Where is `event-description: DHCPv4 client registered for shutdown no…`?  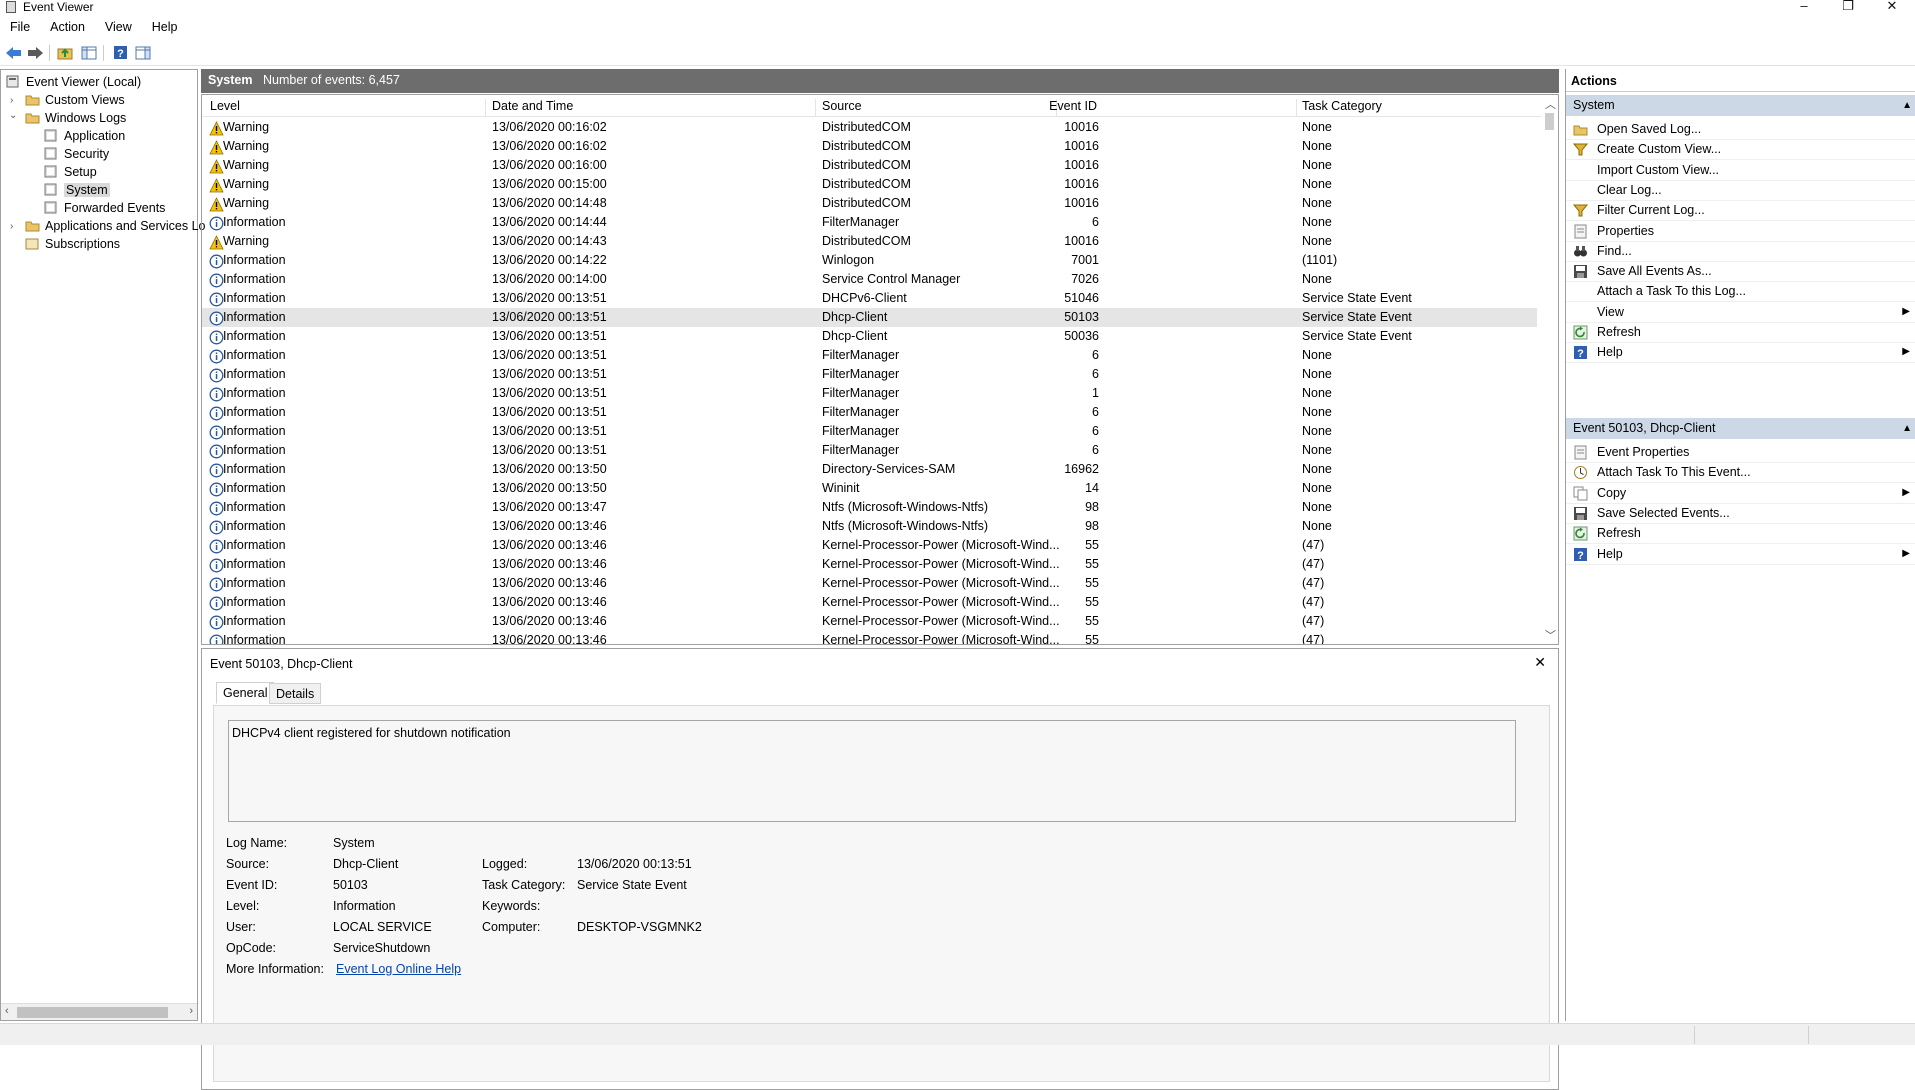
event-description: DHCPv4 client registered for shutdown no… is located at coordinates (872, 771).